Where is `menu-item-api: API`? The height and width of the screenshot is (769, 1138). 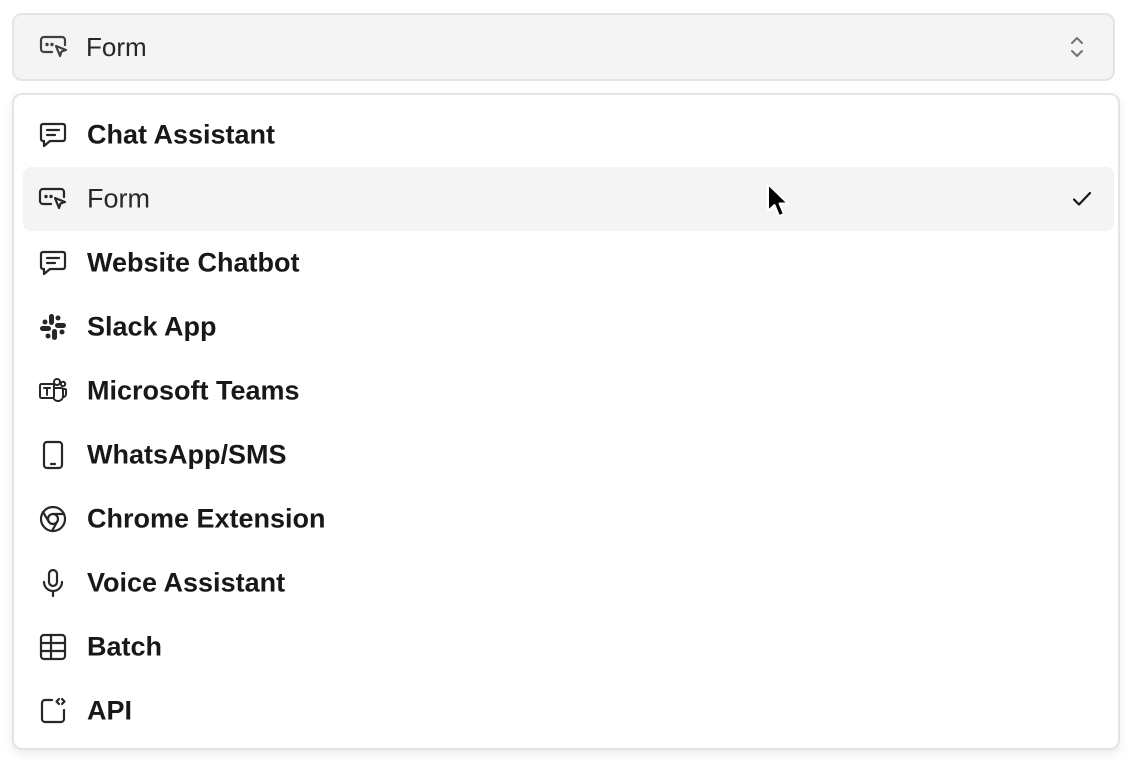
menu-item-api: API is located at coordinates (568, 711).